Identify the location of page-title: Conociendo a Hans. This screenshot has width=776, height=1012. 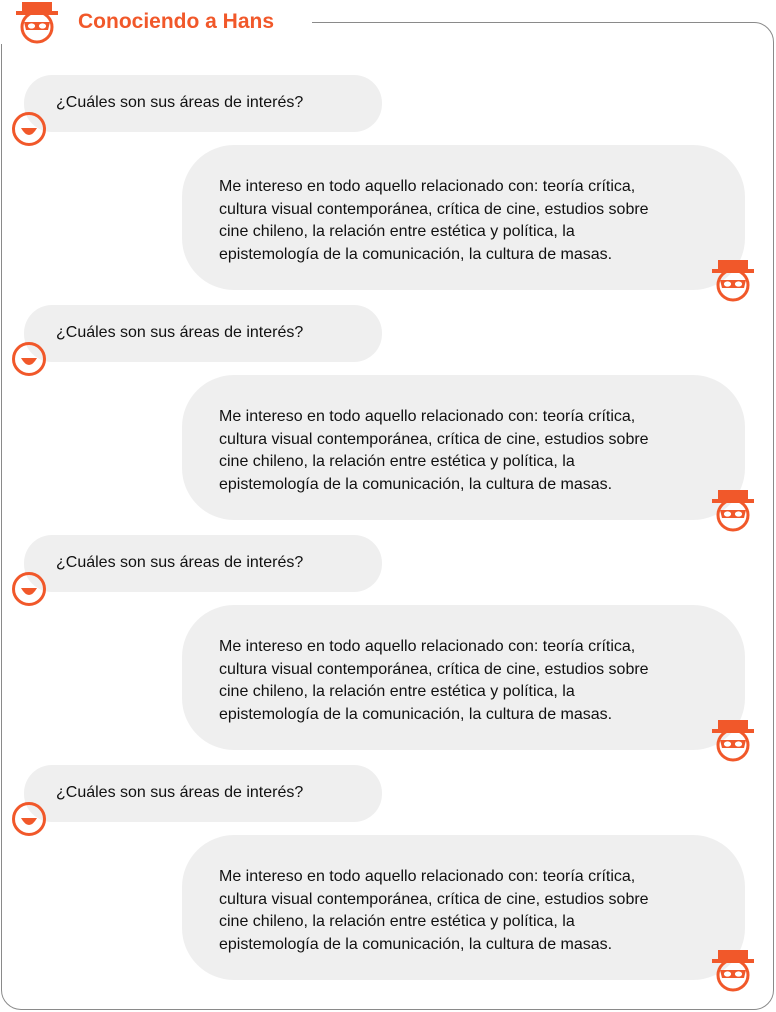
(176, 21).